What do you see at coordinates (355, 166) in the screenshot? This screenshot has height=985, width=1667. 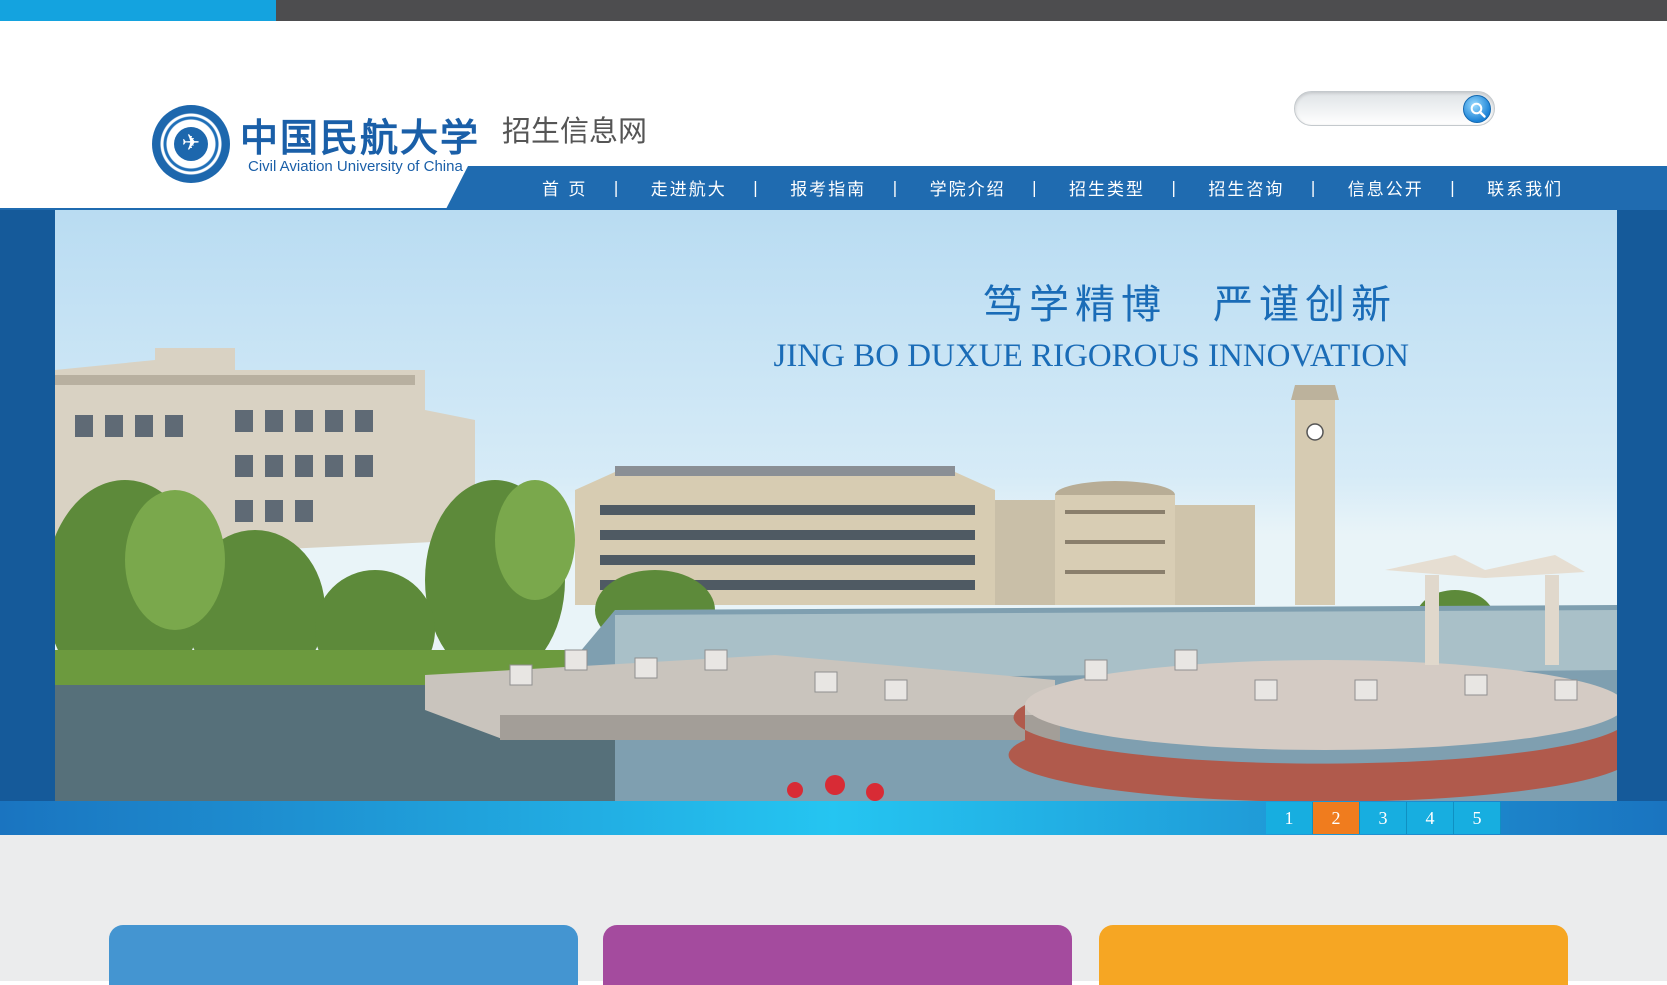 I see `logo-name-en: Civil Aviation University of China` at bounding box center [355, 166].